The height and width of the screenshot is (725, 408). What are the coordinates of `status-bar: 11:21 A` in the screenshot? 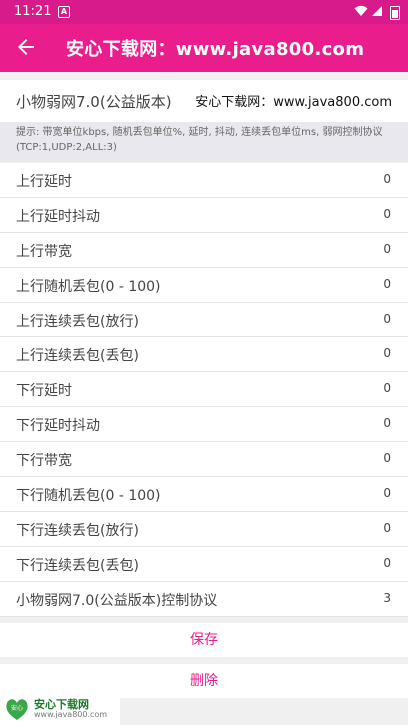 It's located at (204, 12).